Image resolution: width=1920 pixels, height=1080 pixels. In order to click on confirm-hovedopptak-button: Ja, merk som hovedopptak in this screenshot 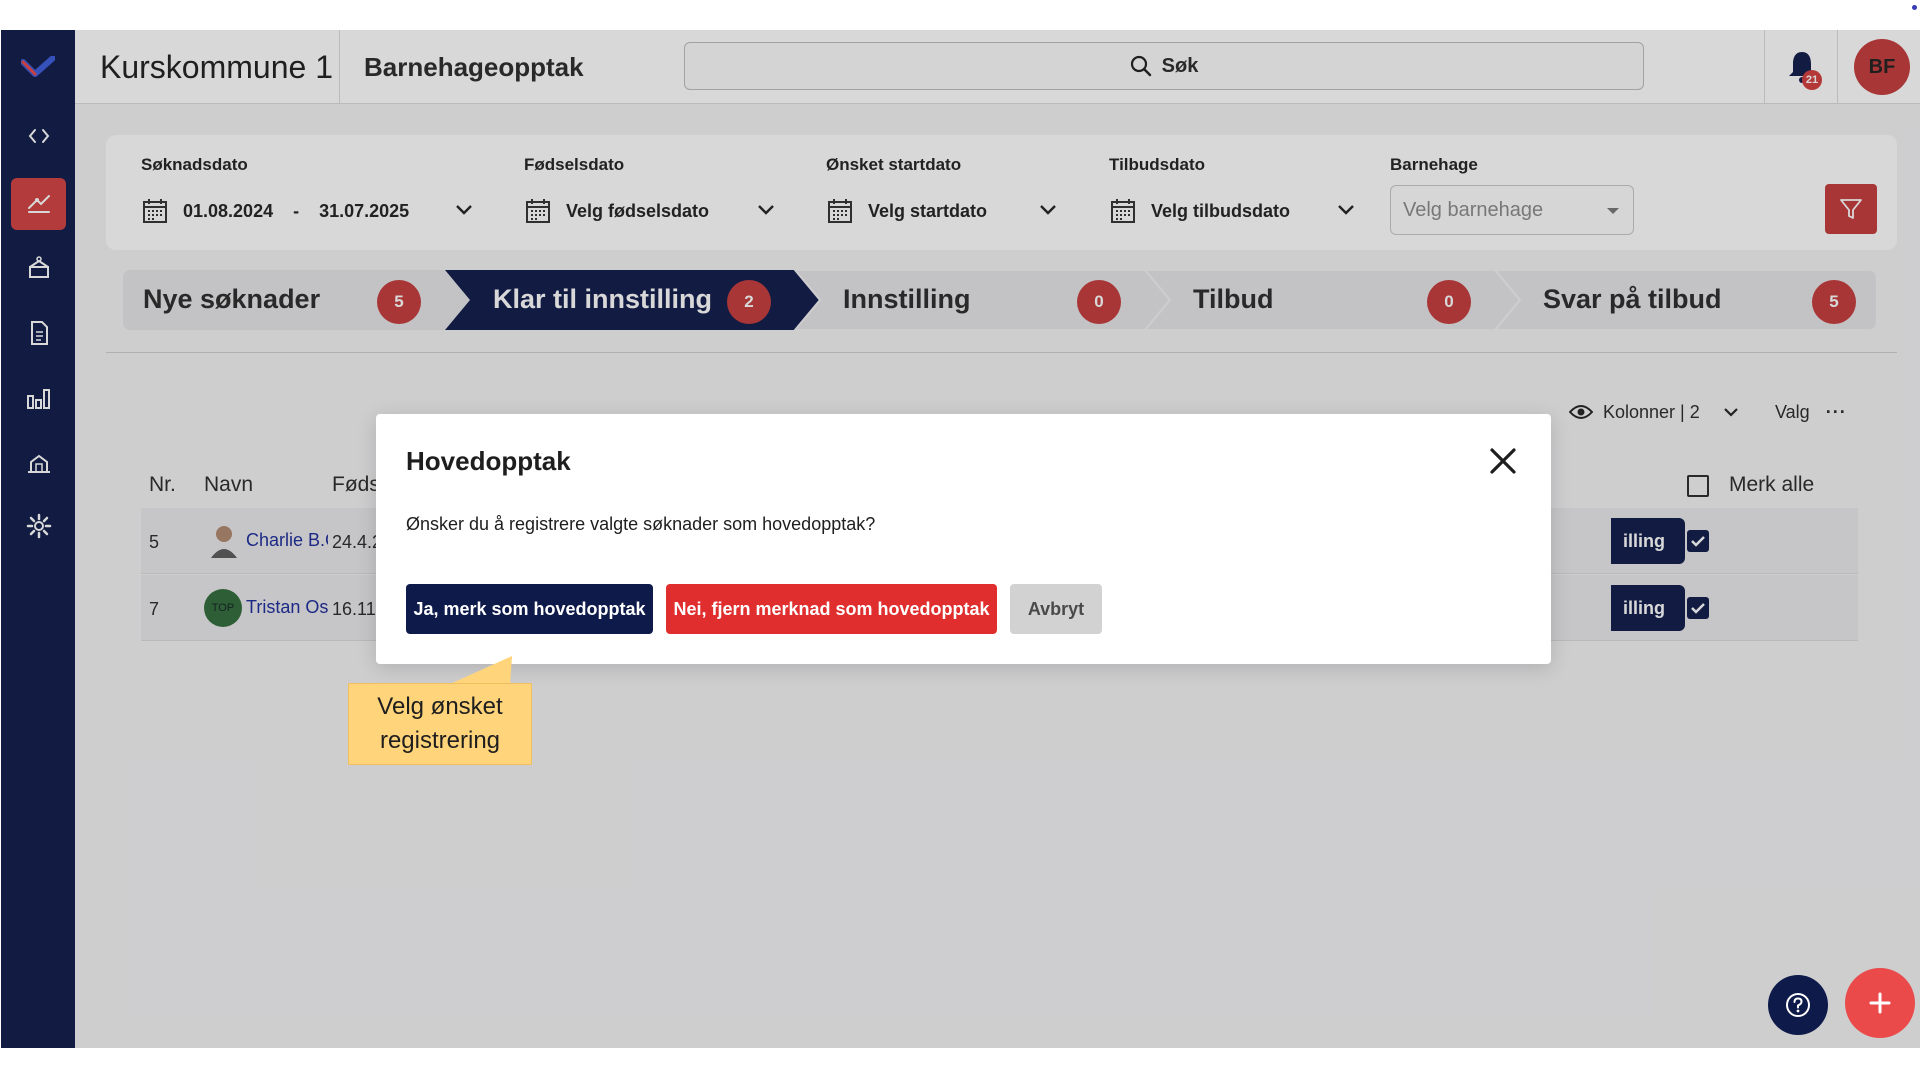, I will do `click(529, 609)`.